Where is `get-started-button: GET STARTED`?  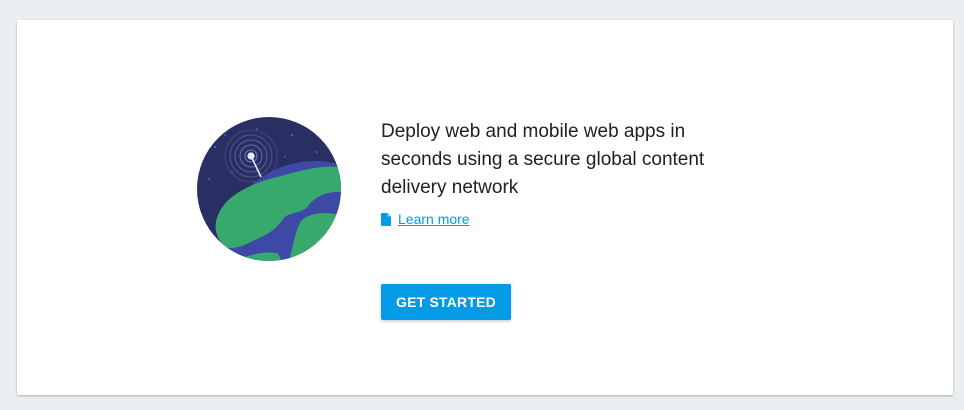
get-started-button: GET STARTED is located at coordinates (446, 302).